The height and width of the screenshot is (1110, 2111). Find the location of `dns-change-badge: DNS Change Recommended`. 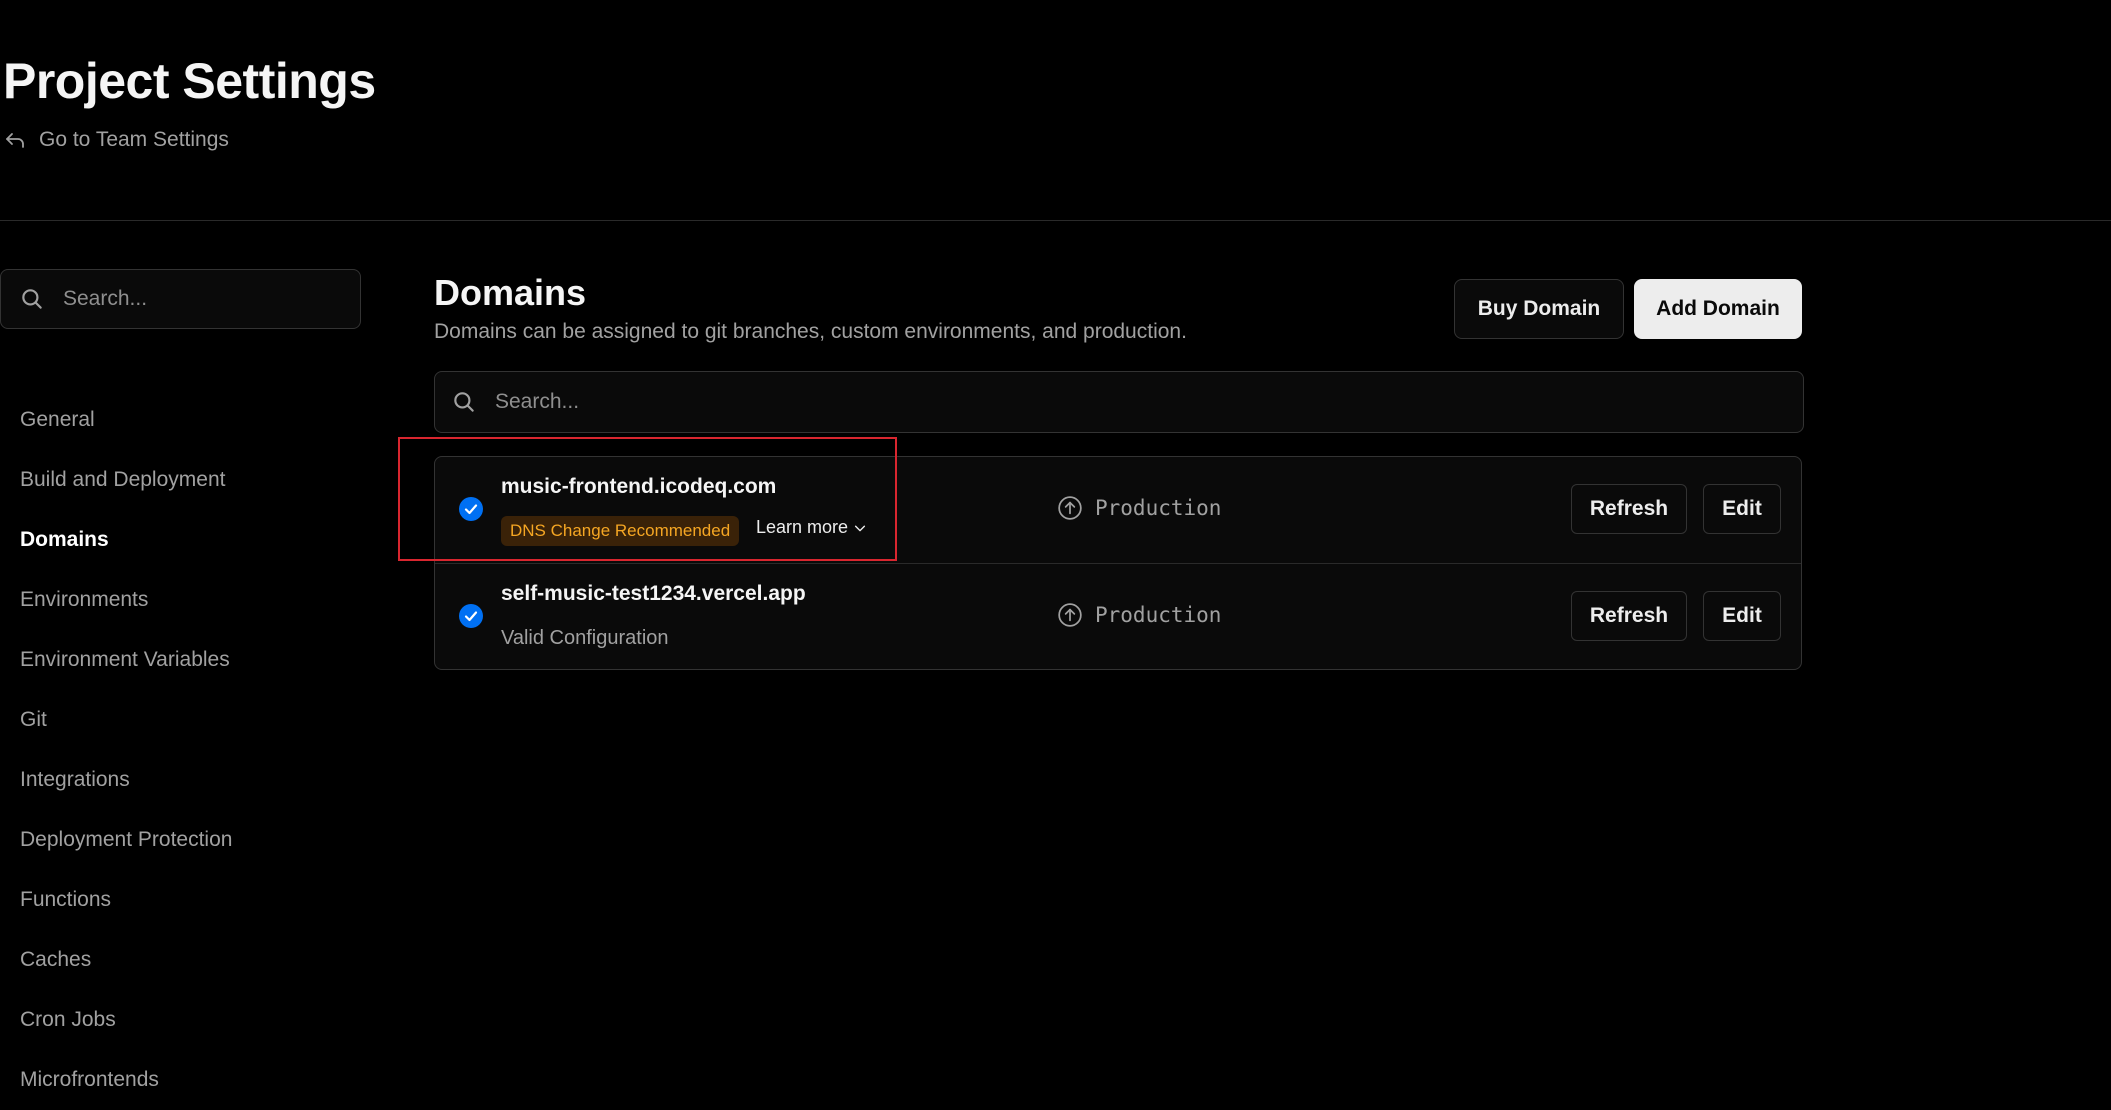

dns-change-badge: DNS Change Recommended is located at coordinates (620, 531).